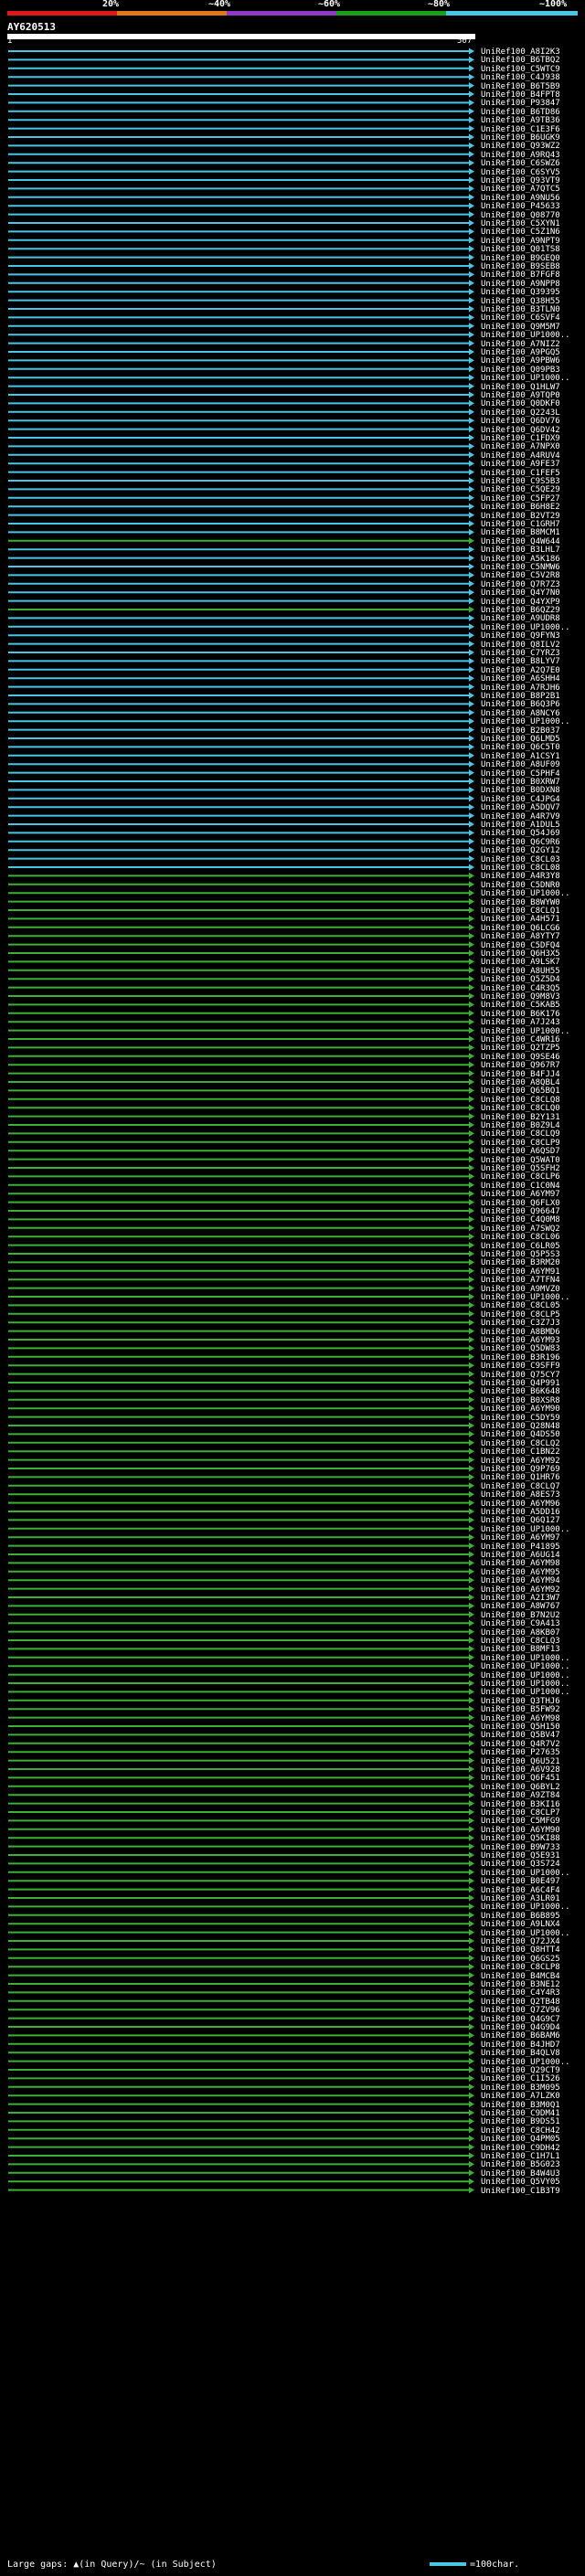 Image resolution: width=585 pixels, height=2576 pixels. Describe the element at coordinates (495, 2565) in the screenshot. I see `legend-scale-text: =100char.` at that location.